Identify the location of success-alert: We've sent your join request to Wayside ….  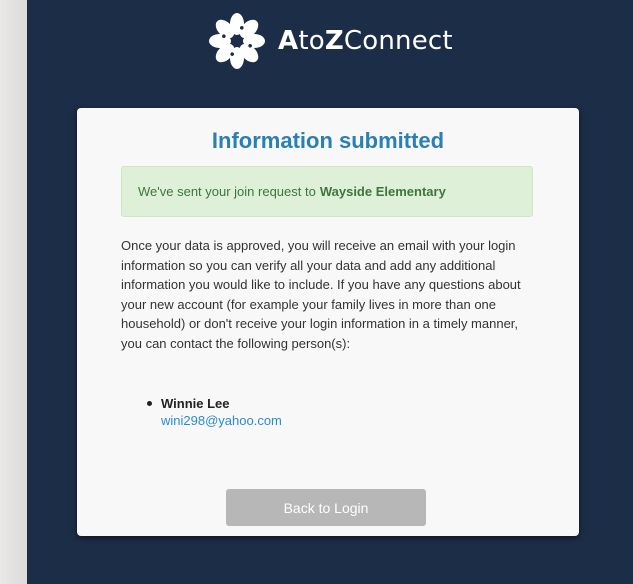
(327, 191).